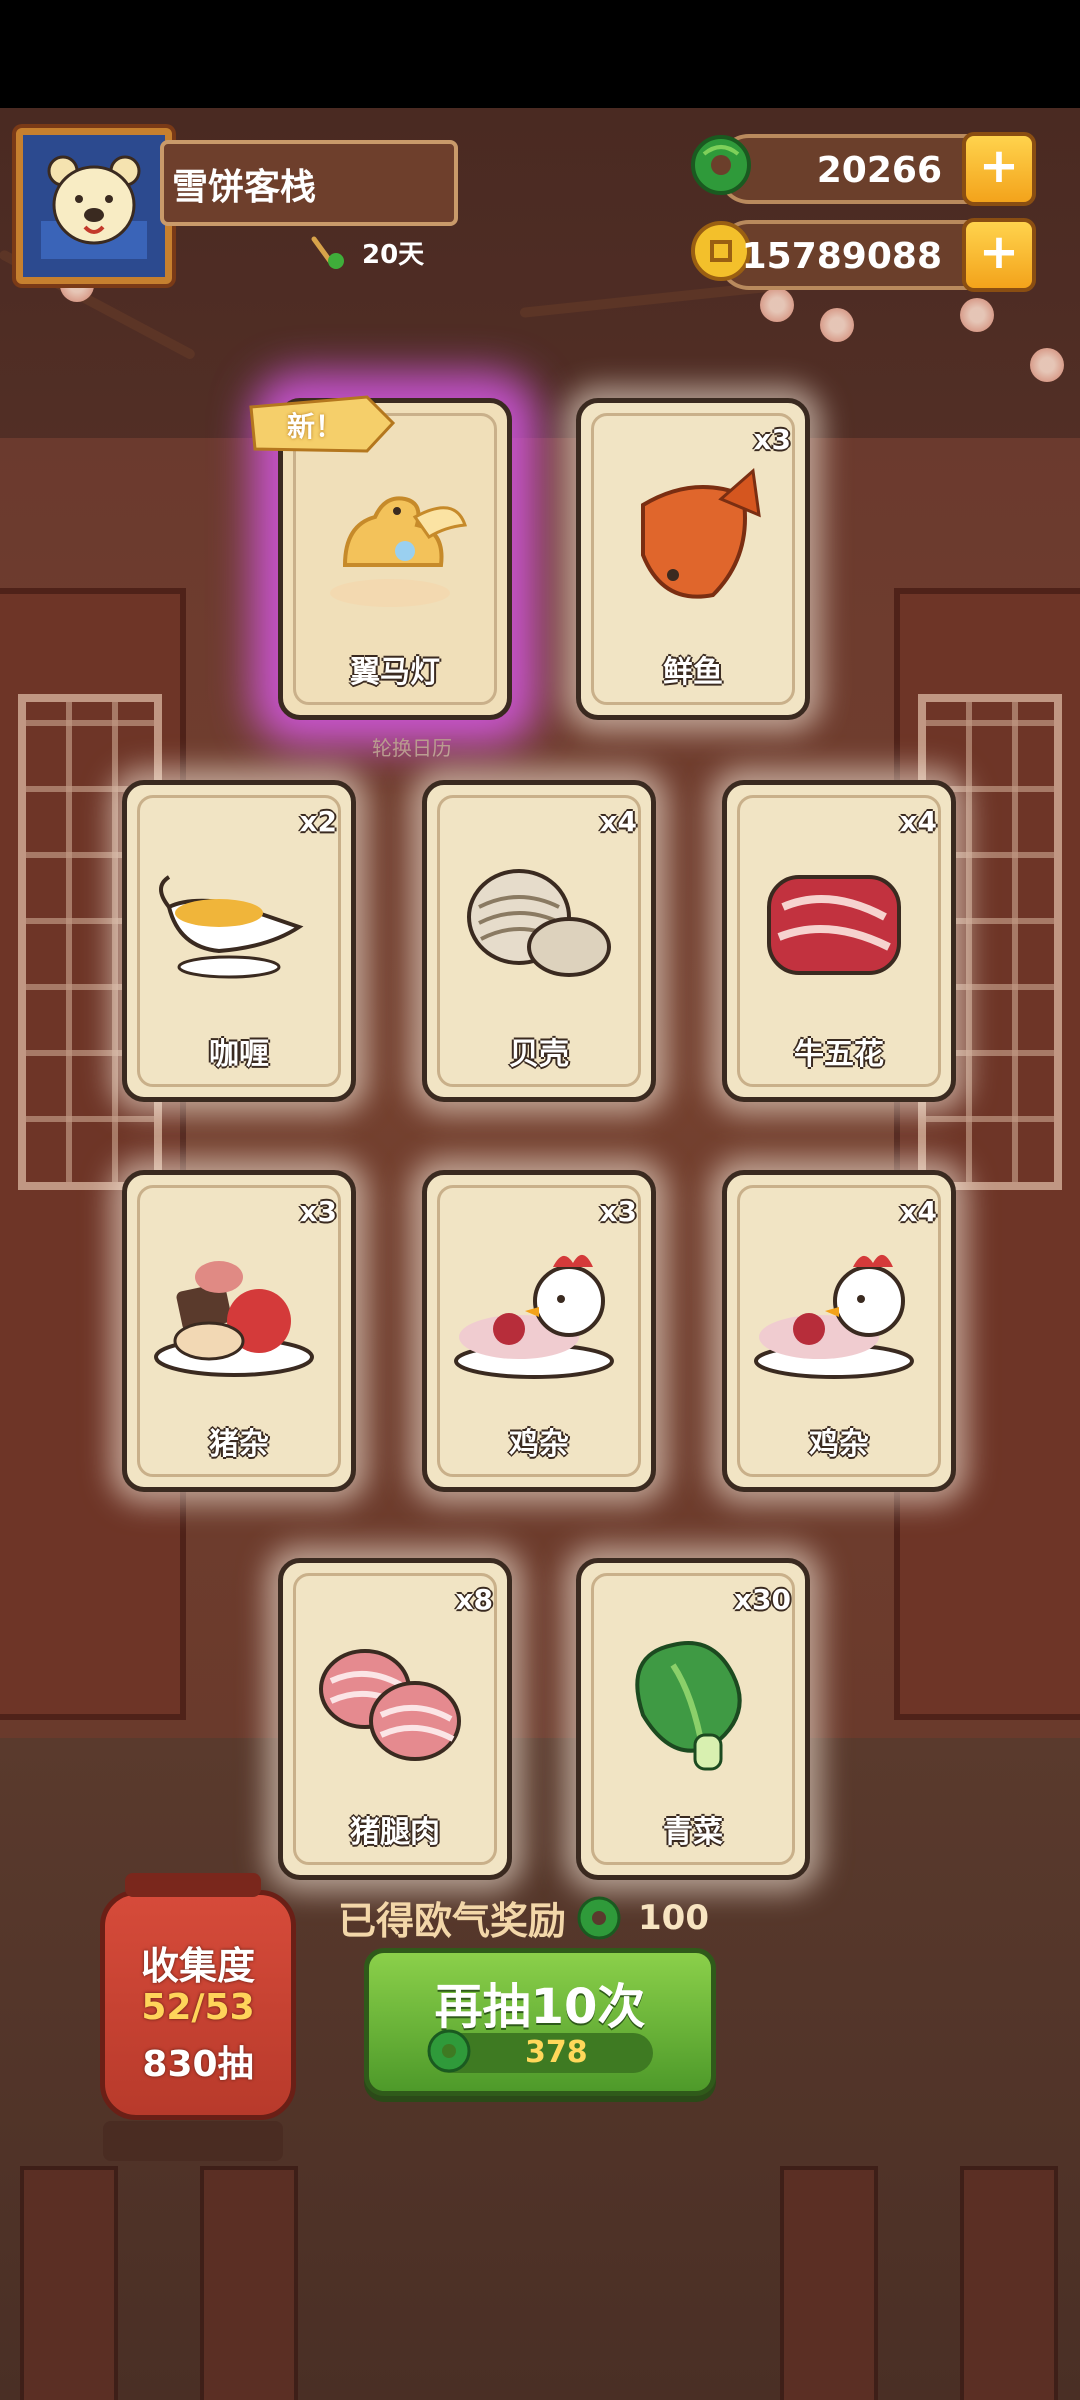 This screenshot has width=1080, height=2400. Describe the element at coordinates (673, 1917) in the screenshot. I see `luck-reward-amount: 100` at that location.